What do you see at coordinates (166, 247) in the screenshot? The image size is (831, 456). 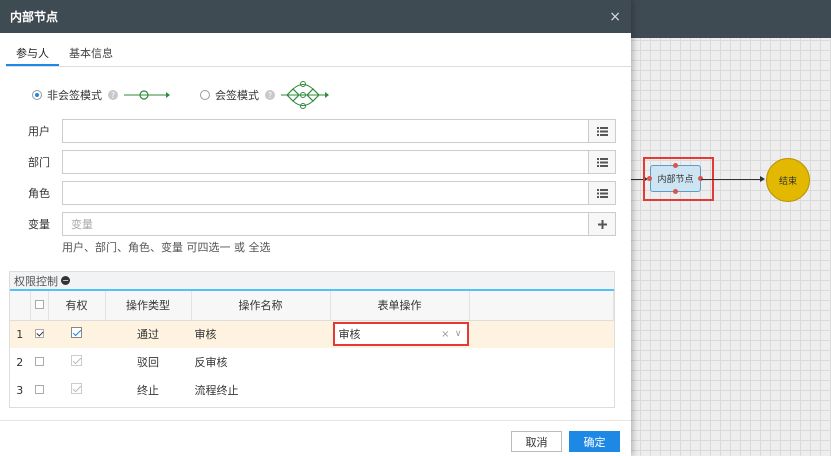 I see `fields-hint: 用户、部门、角色、变量 可四选一 或 全选` at bounding box center [166, 247].